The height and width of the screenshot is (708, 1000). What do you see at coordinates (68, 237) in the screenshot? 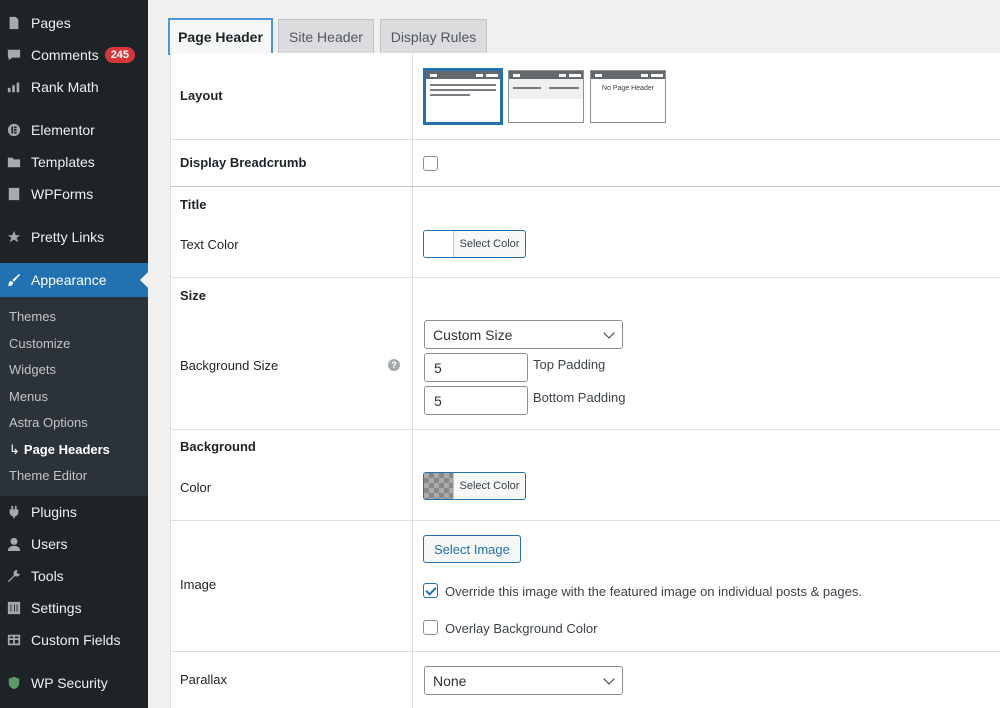
I see `sidebar-item-label: Pretty Links` at bounding box center [68, 237].